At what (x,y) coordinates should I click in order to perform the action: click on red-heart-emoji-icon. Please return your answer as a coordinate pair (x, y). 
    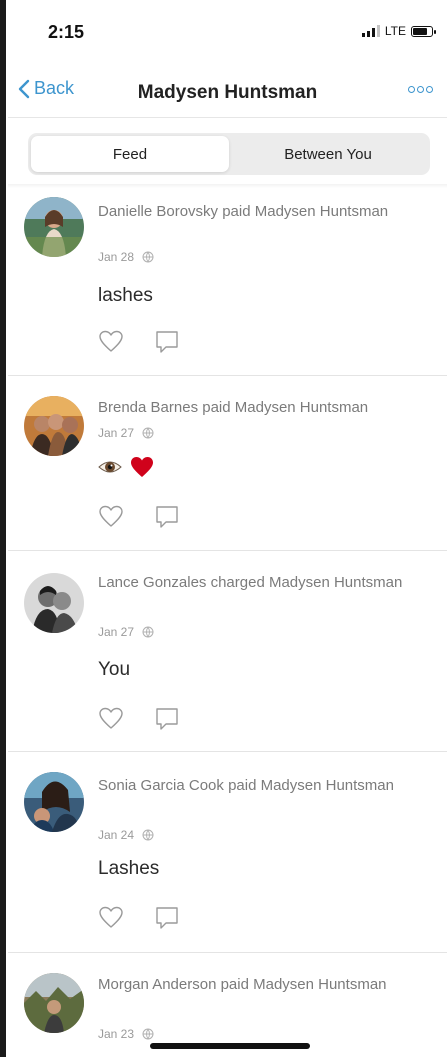
    Looking at the image, I should click on (142, 467).